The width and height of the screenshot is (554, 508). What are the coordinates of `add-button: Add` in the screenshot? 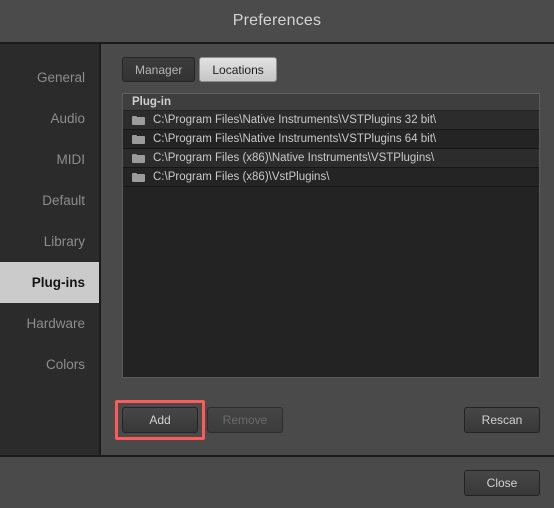 It's located at (160, 420).